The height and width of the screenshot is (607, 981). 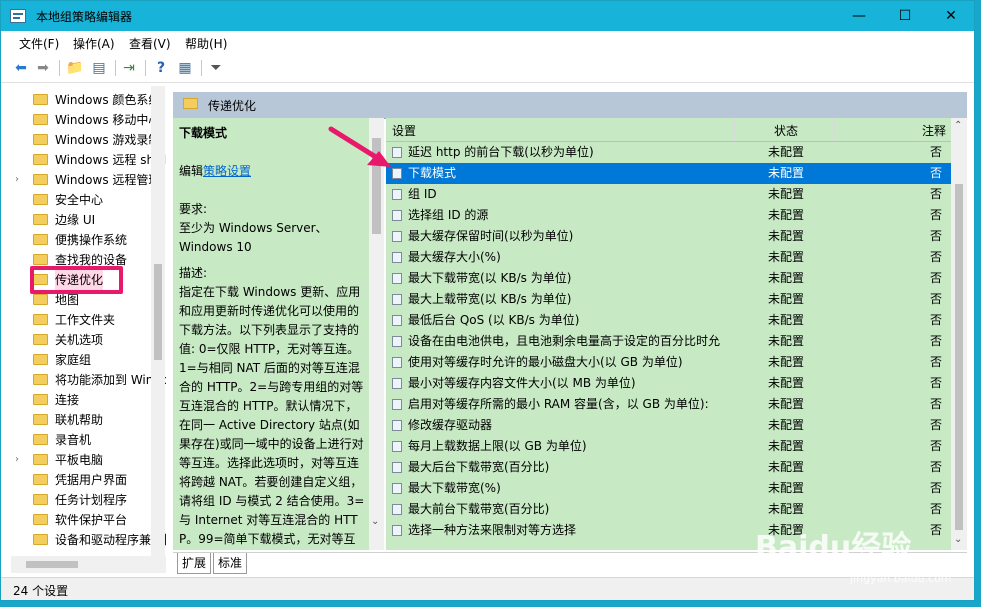 I want to click on tree-item: Windows 颜色系统, so click(x=86, y=100).